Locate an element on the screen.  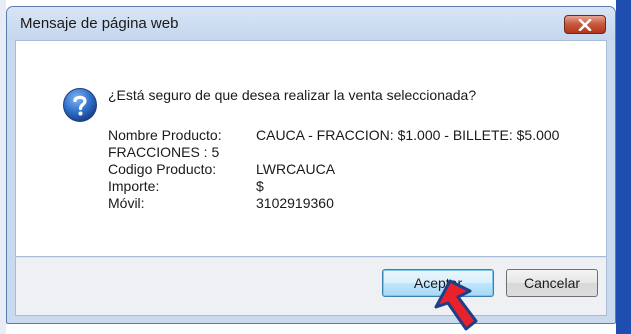
pointer-arrow-icon is located at coordinates (456, 305).